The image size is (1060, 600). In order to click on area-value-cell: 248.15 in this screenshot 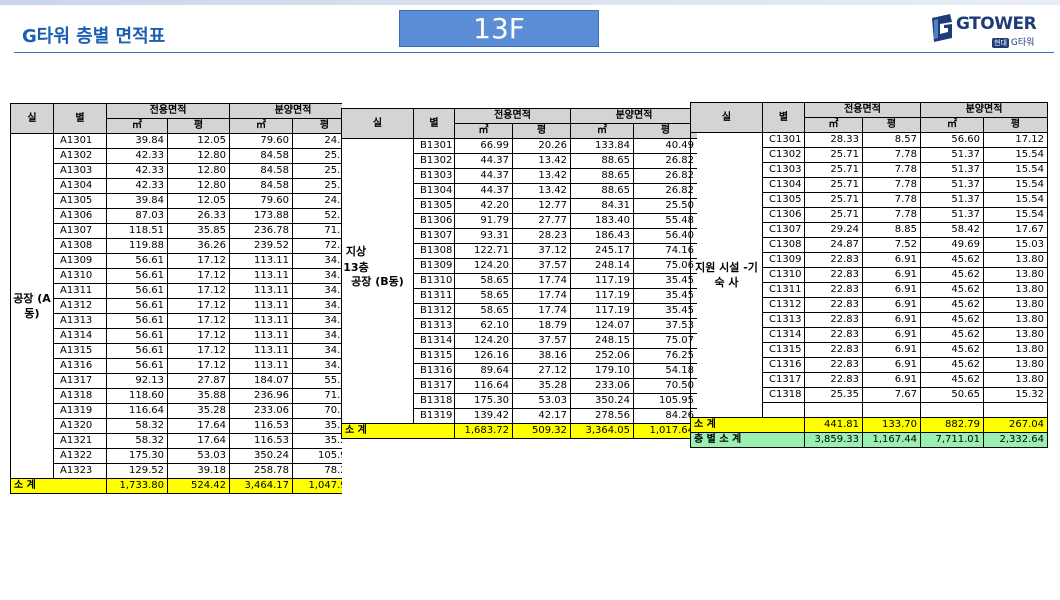, I will do `click(602, 341)`.